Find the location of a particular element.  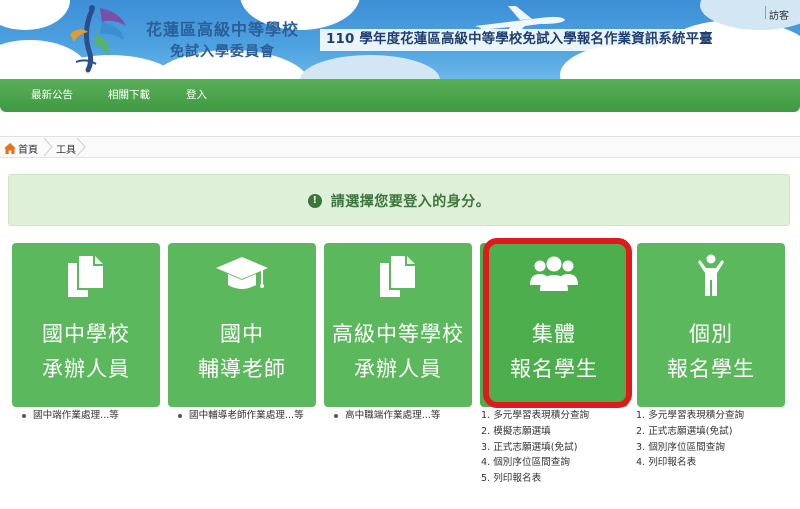

card-description: 高中職端作業處理...等 is located at coordinates (404, 416).